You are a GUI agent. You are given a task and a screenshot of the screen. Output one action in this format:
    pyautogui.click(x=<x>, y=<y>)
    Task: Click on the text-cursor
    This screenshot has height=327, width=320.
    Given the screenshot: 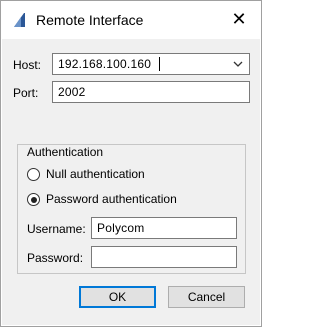 What is the action you would take?
    pyautogui.click(x=159, y=64)
    